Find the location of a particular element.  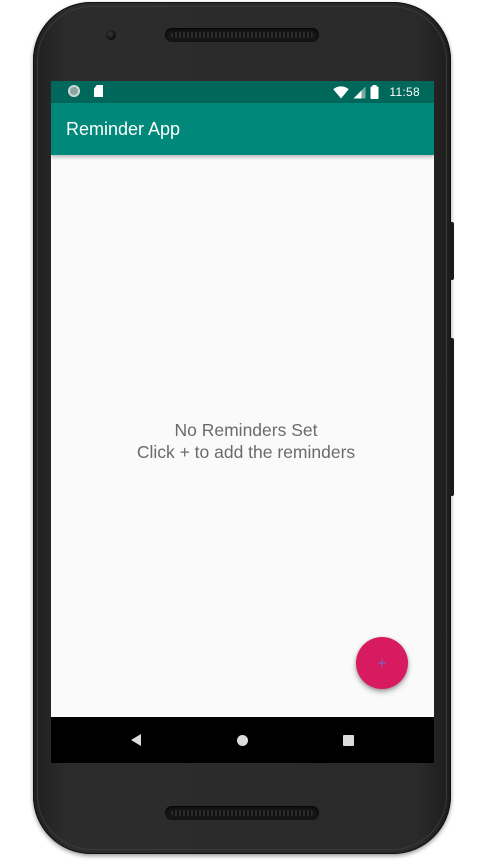

battery-icon is located at coordinates (374, 92).